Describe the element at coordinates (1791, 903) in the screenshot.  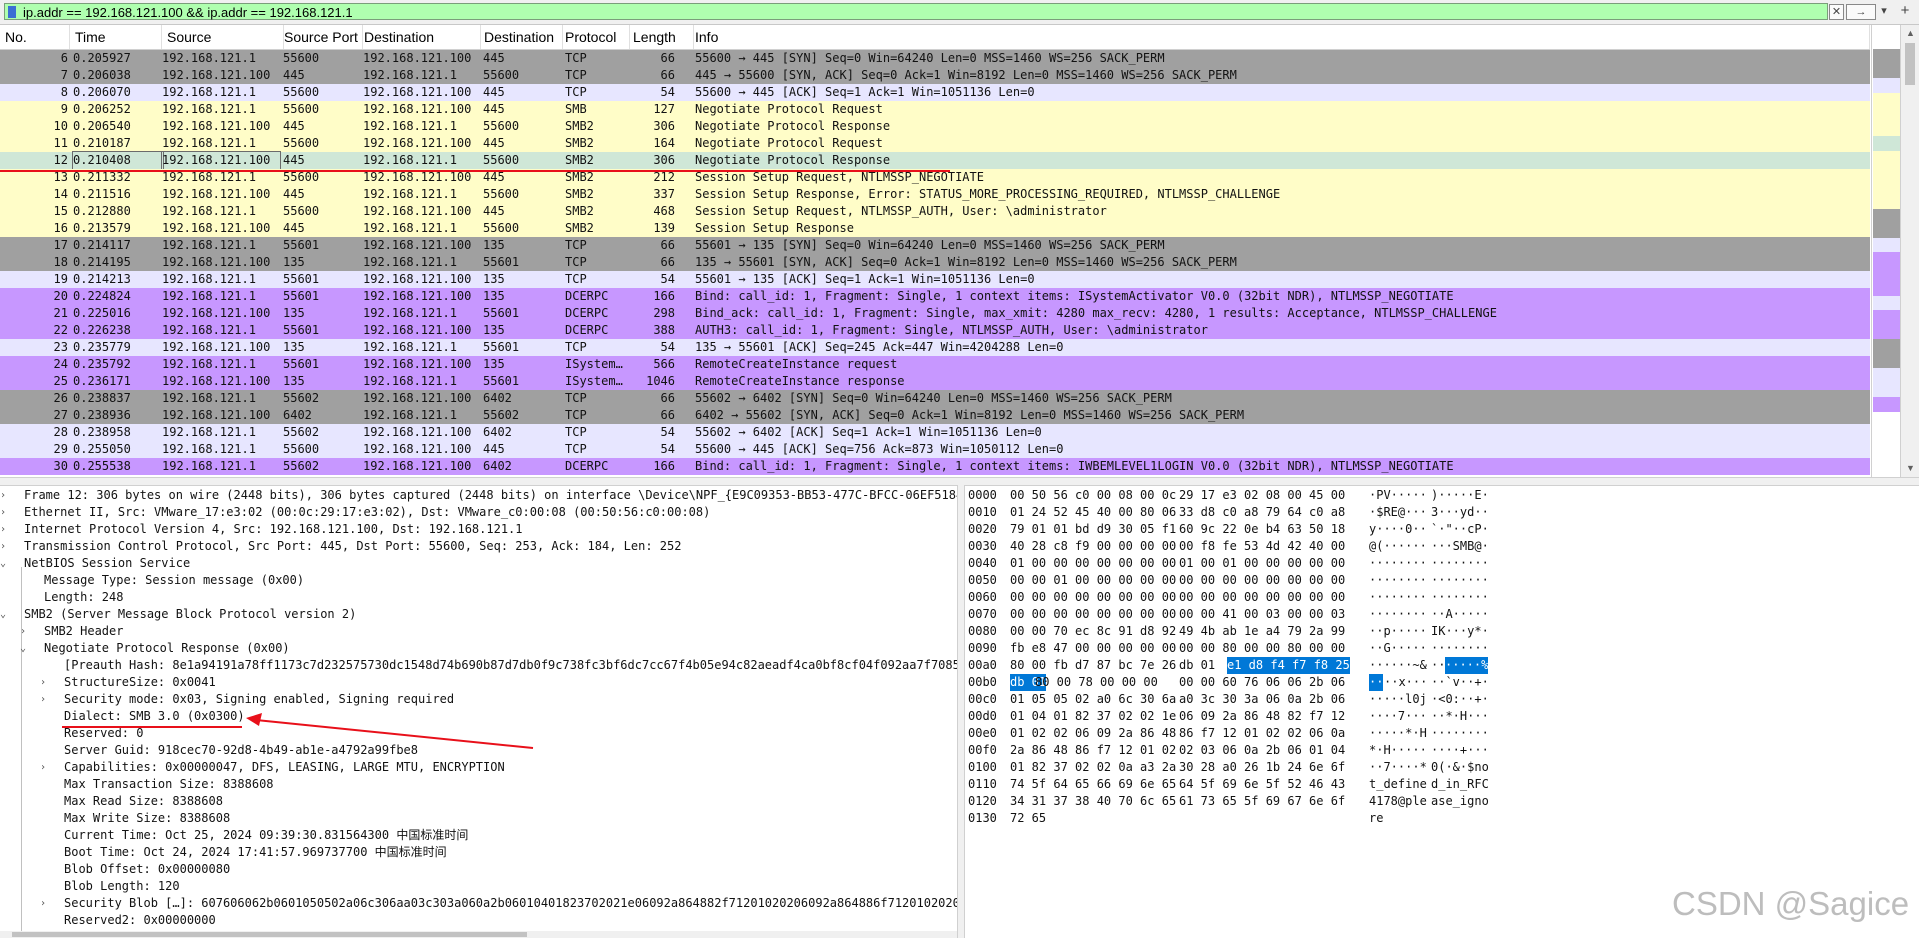
I see `watermark: CSDN @Sagice` at that location.